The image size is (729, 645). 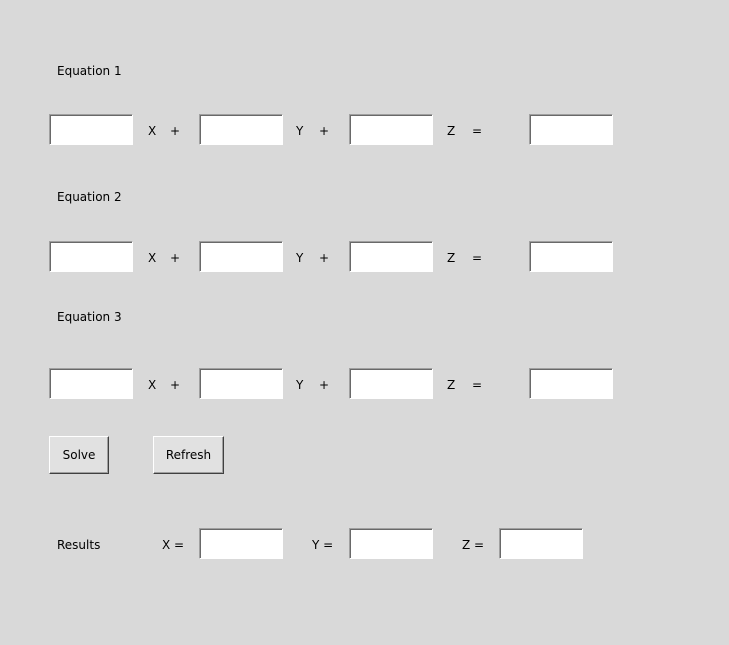 What do you see at coordinates (89, 317) in the screenshot?
I see `equation-3-title: Equation 3` at bounding box center [89, 317].